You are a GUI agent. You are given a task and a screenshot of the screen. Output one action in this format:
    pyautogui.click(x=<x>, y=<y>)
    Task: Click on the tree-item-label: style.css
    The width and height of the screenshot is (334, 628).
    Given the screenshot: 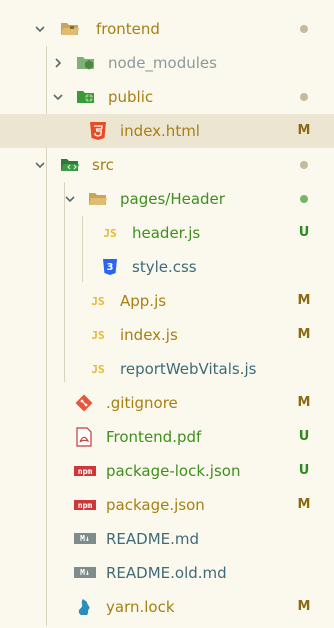 What is the action you would take?
    pyautogui.click(x=164, y=267)
    